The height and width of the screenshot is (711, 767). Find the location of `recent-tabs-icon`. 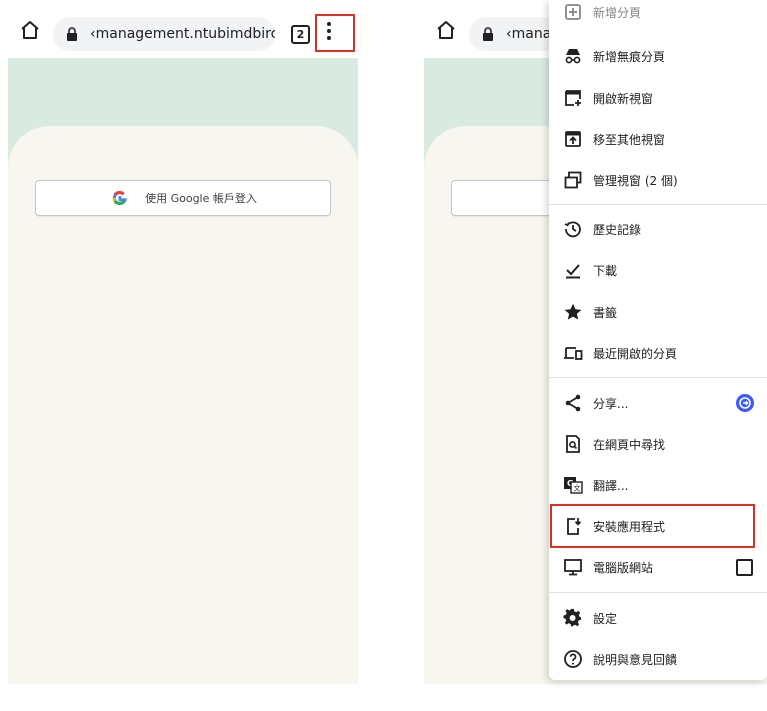

recent-tabs-icon is located at coordinates (573, 353).